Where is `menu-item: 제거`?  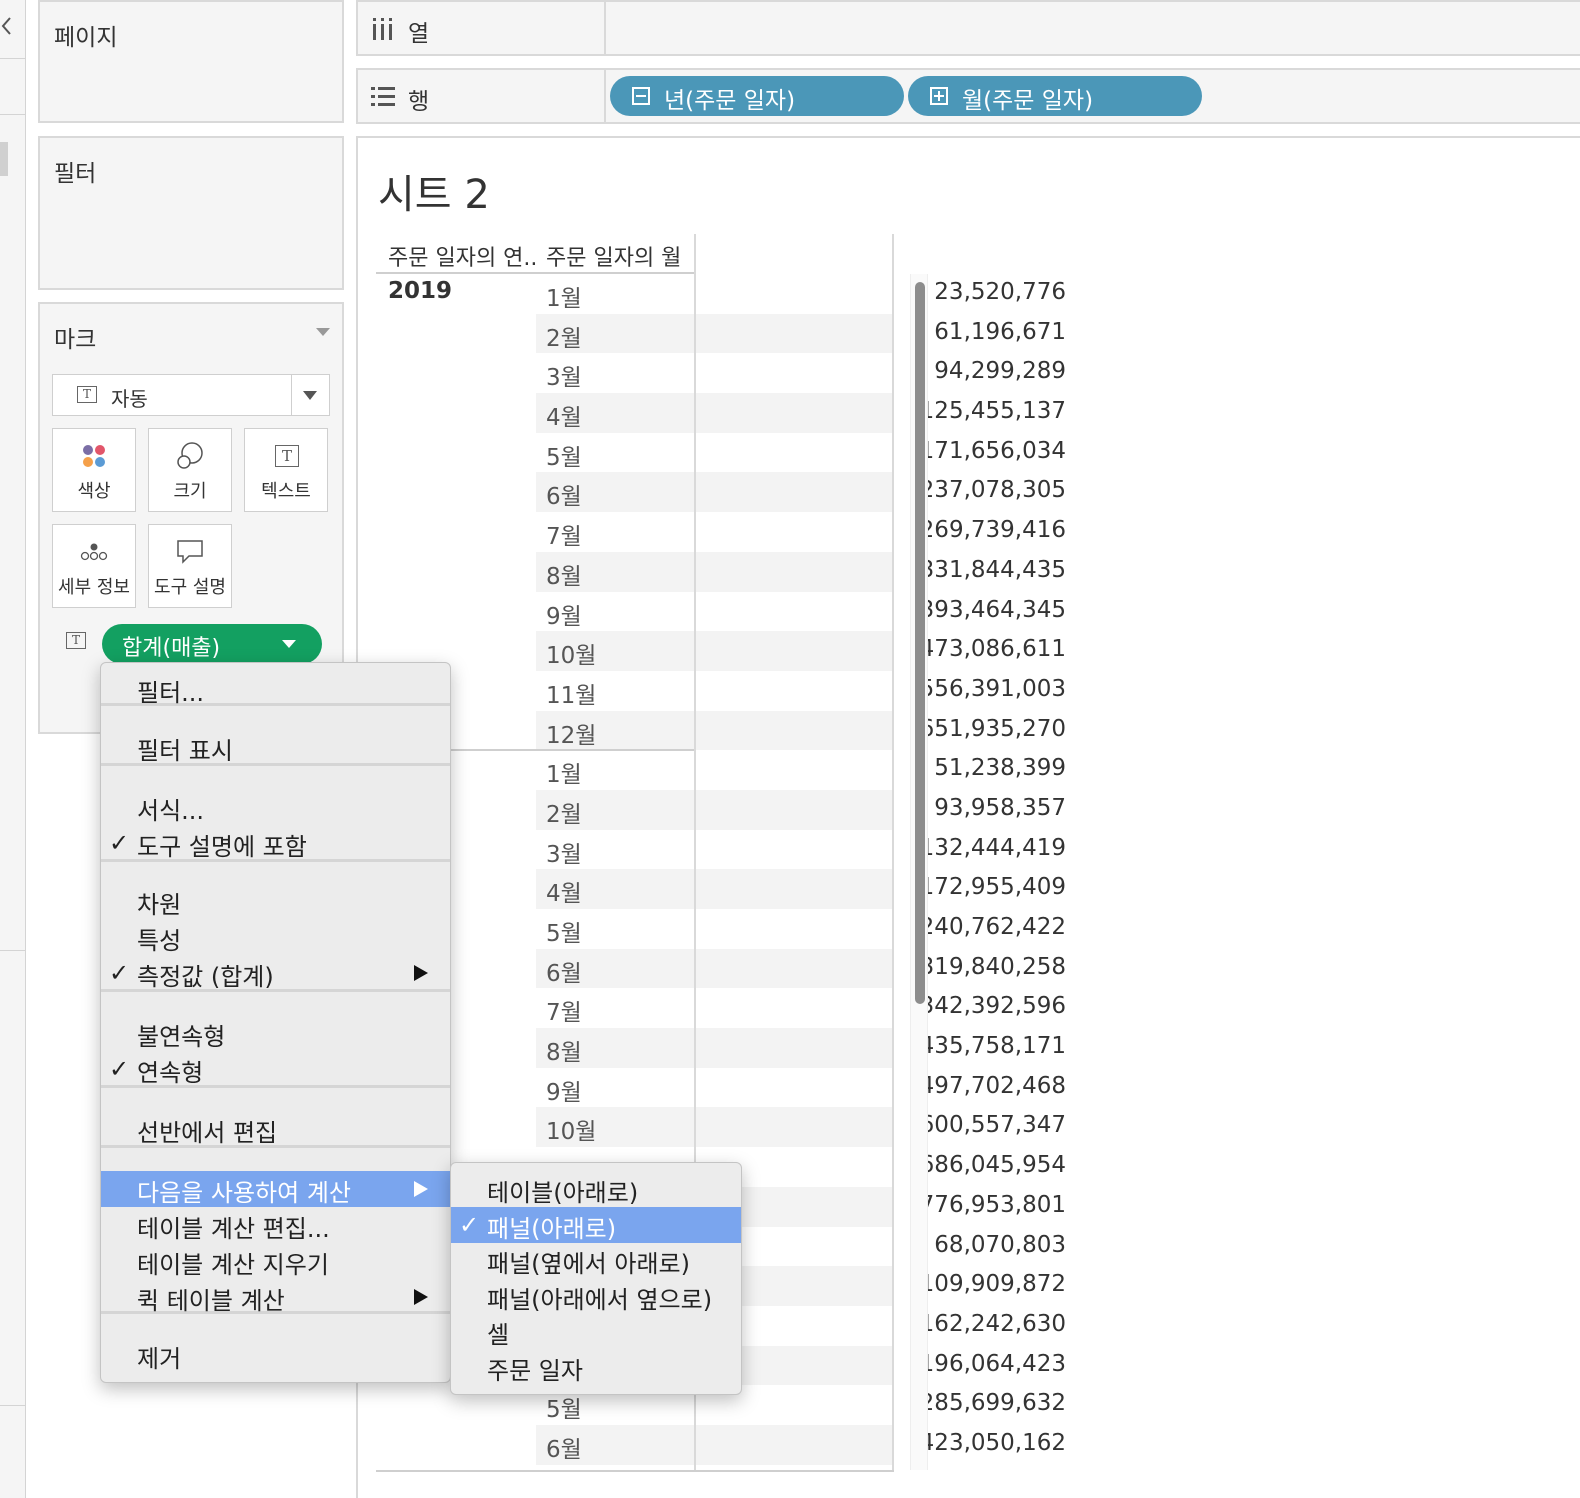 menu-item: 제거 is located at coordinates (275, 1355).